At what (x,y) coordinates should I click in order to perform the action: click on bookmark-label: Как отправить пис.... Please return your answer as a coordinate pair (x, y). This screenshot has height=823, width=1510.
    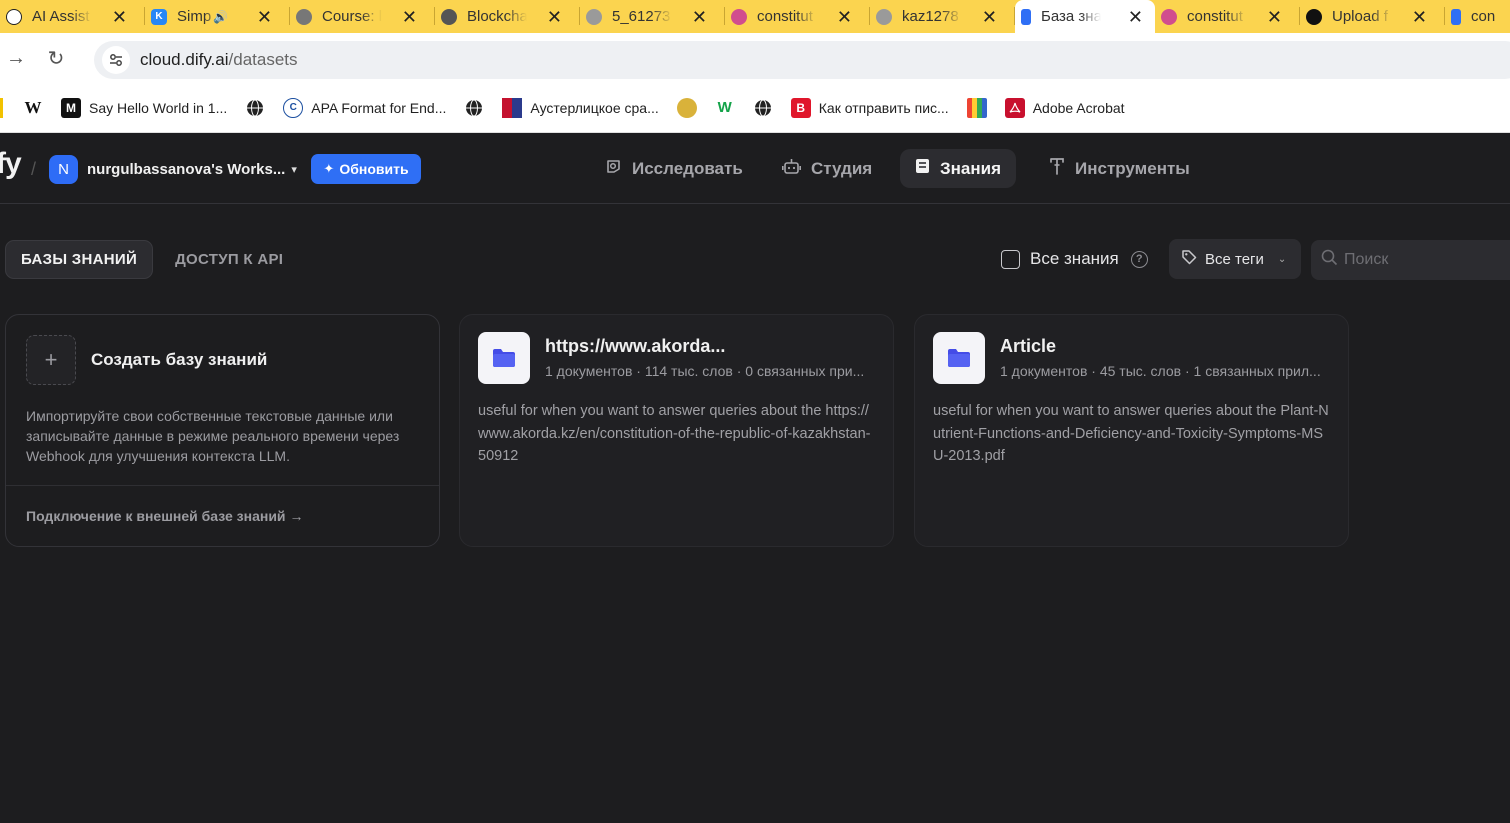
    Looking at the image, I should click on (883, 107).